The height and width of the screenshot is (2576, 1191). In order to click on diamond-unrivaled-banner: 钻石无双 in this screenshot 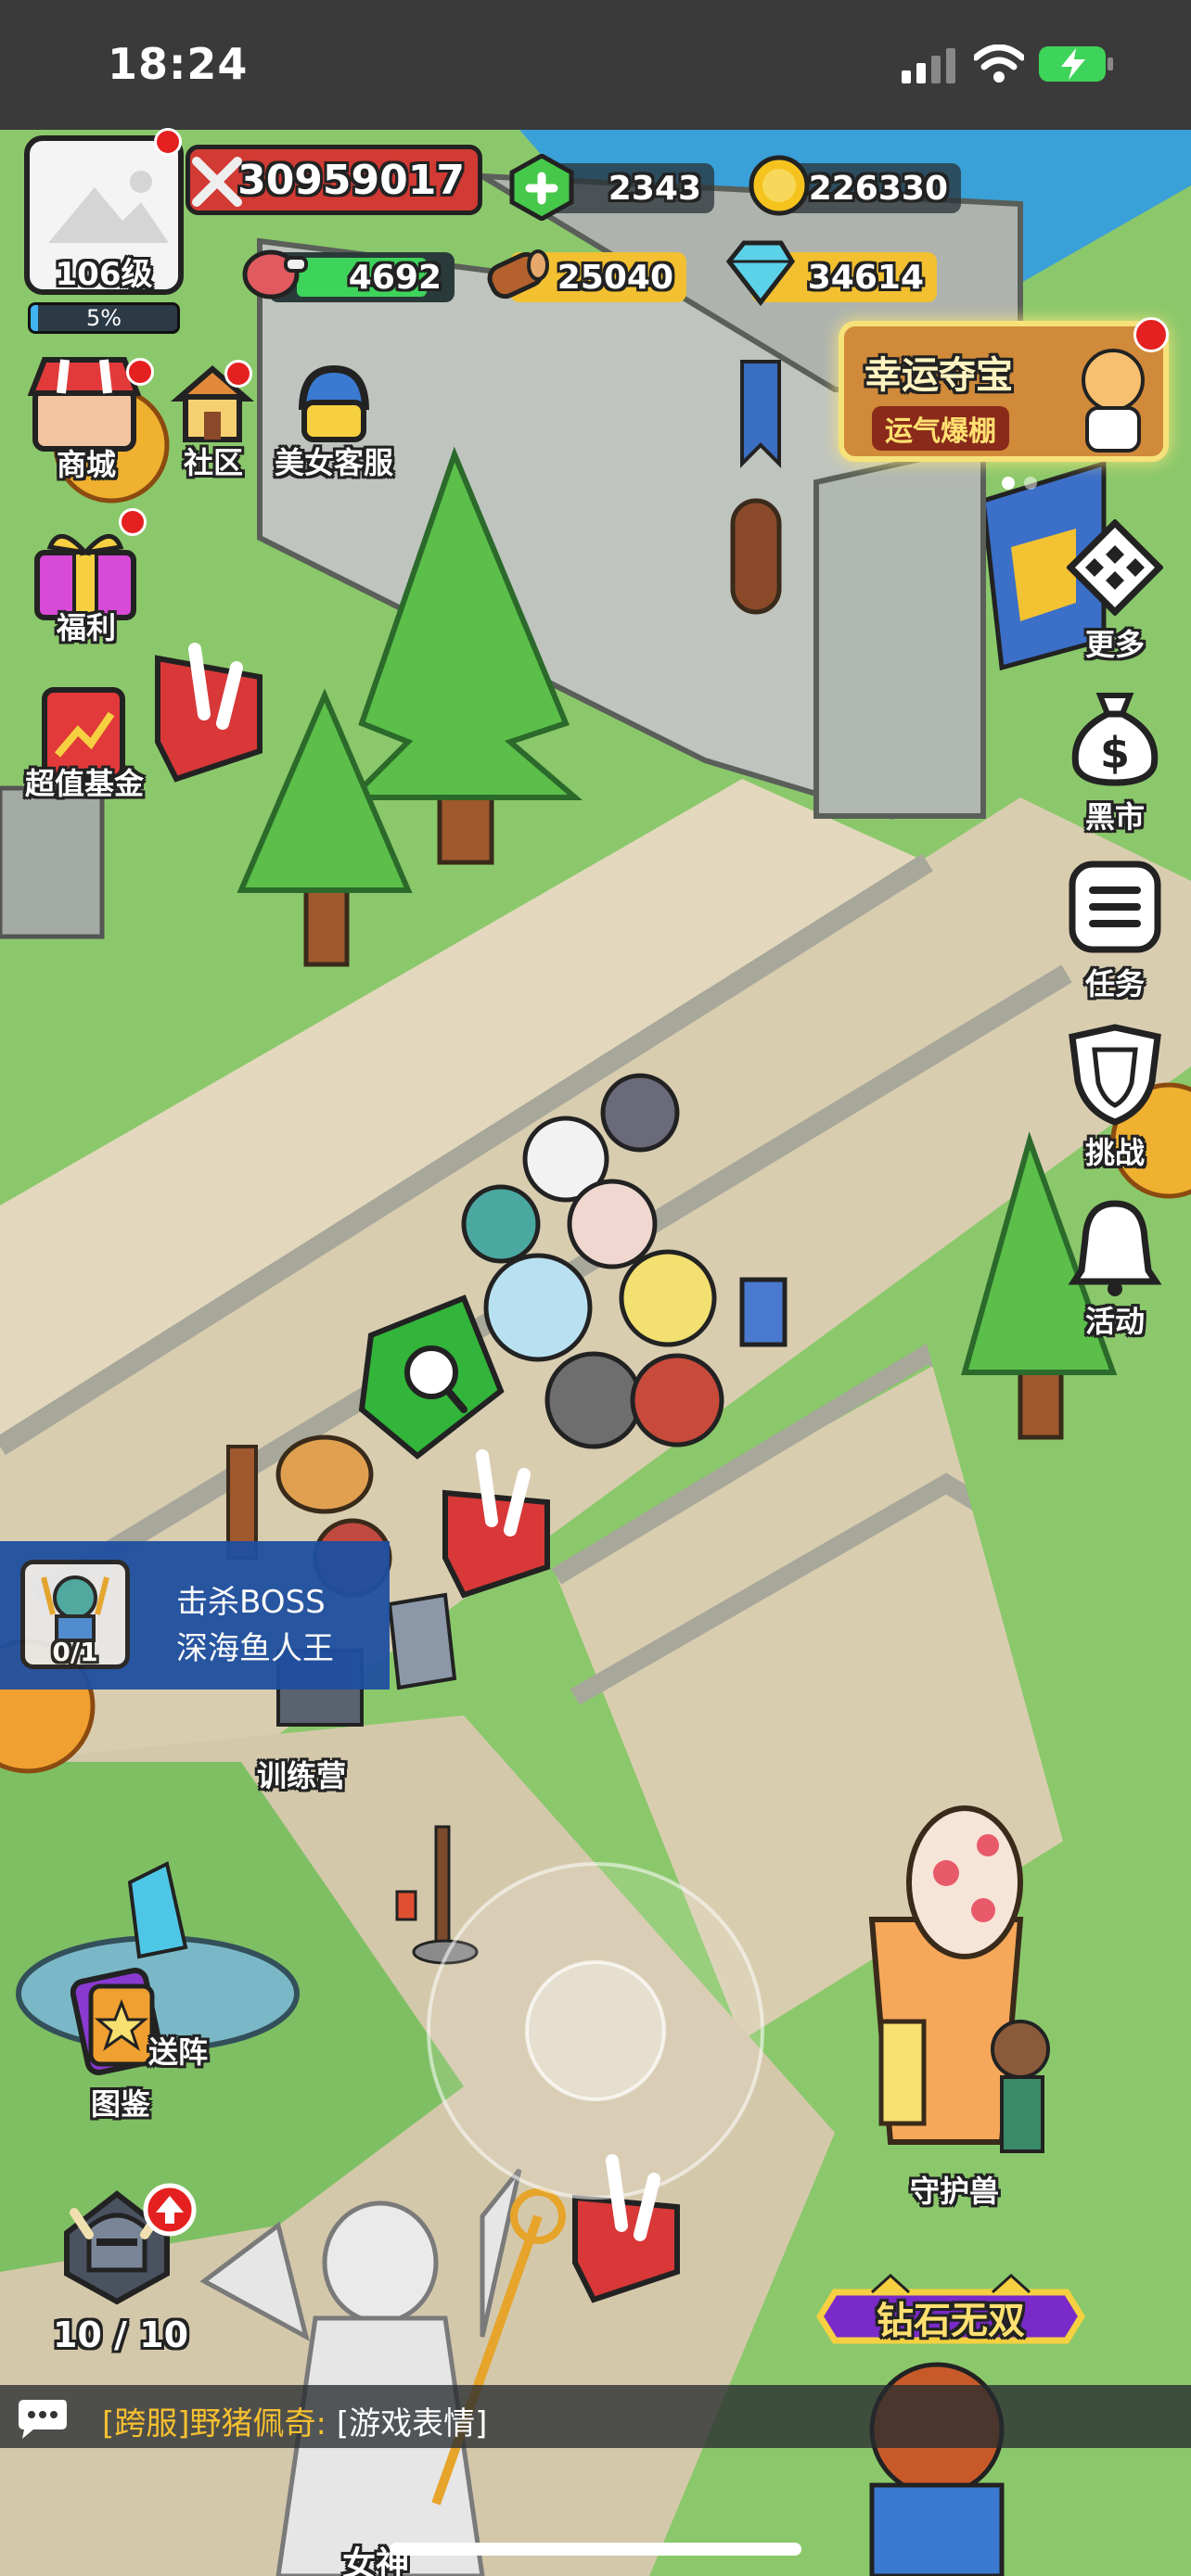, I will do `click(951, 2316)`.